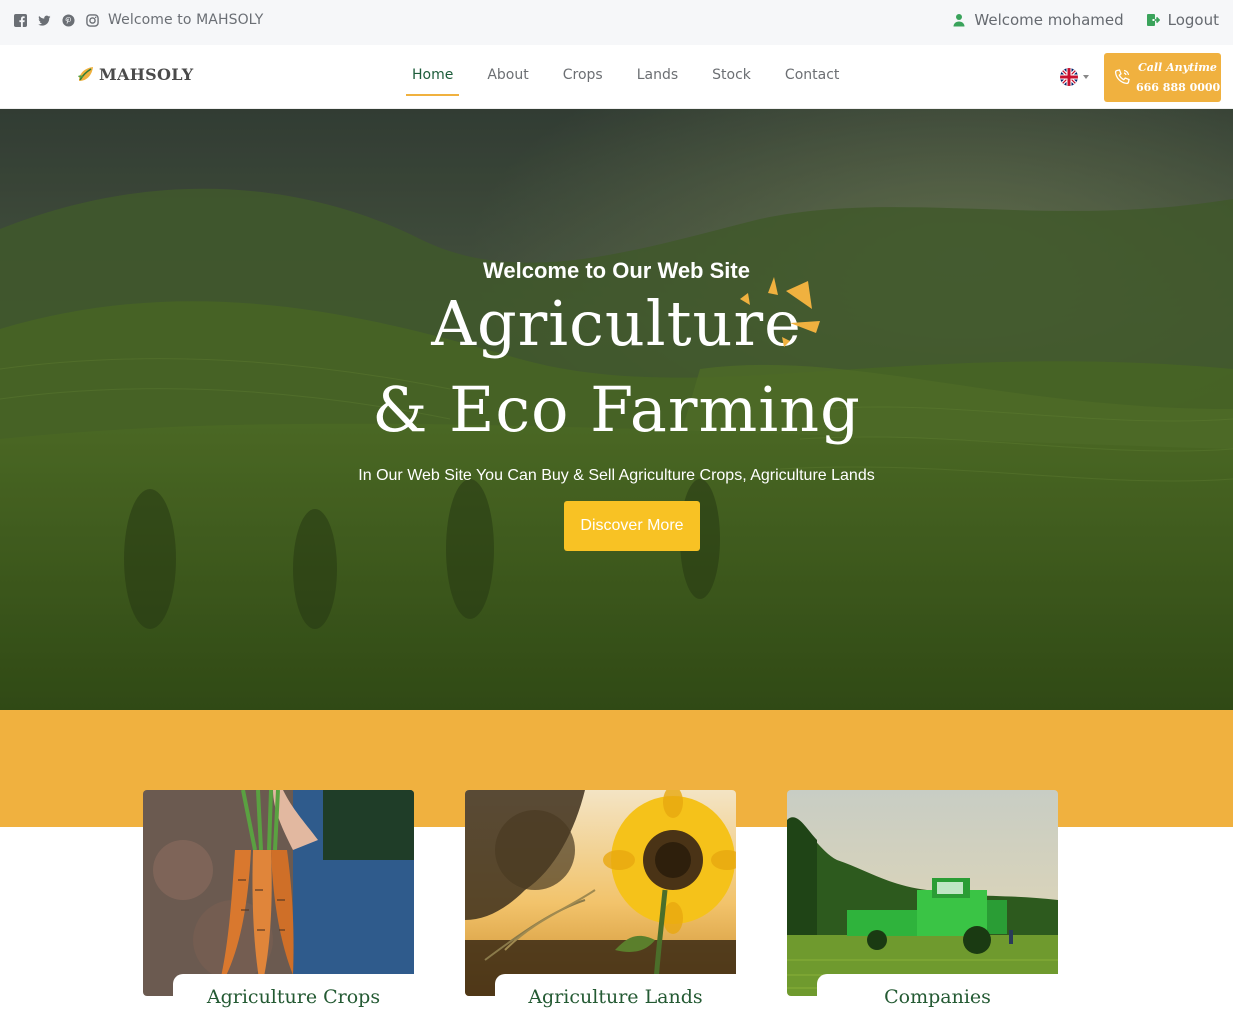 This screenshot has width=1233, height=1021. What do you see at coordinates (616, 323) in the screenshot?
I see `hero-title-line1: Agriculture` at bounding box center [616, 323].